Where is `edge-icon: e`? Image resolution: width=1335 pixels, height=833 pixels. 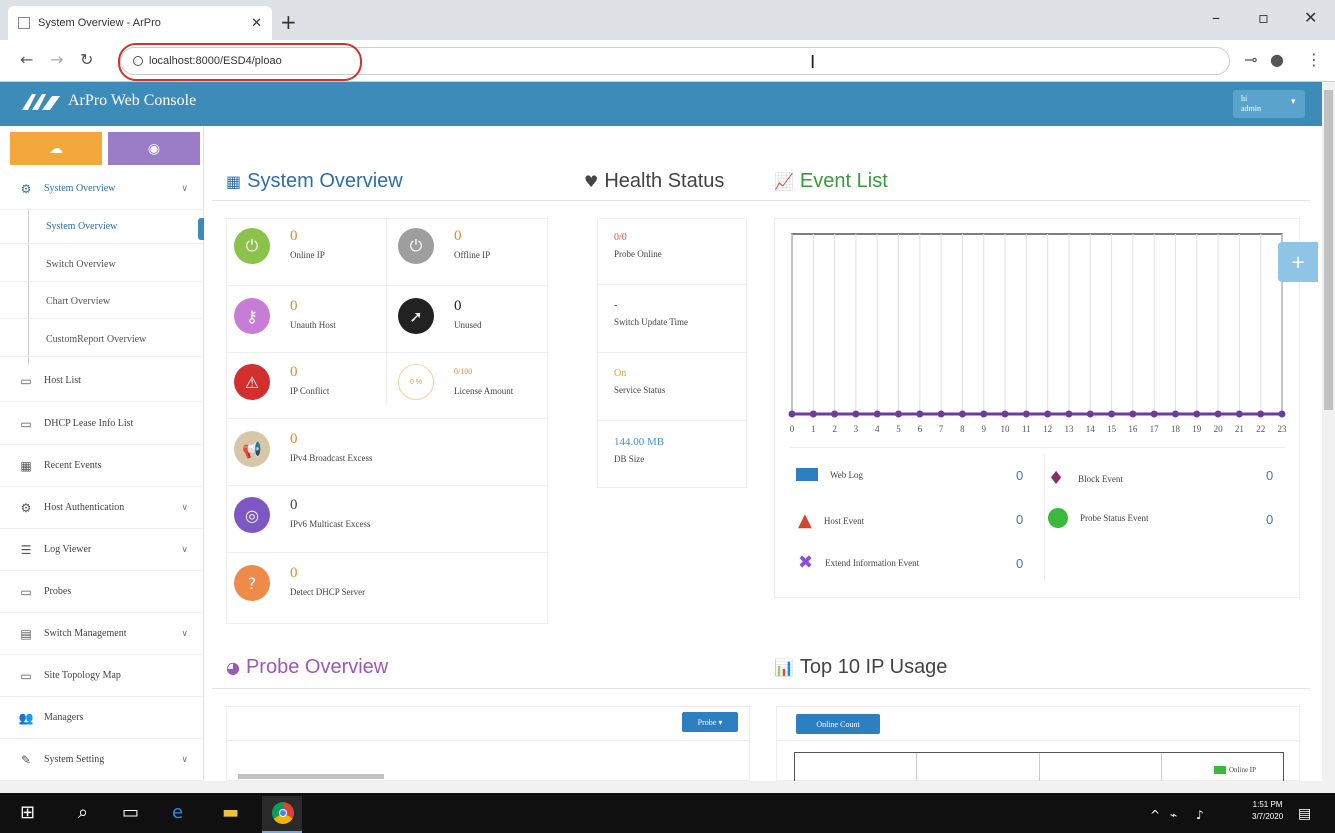
edge-icon: e is located at coordinates (177, 812).